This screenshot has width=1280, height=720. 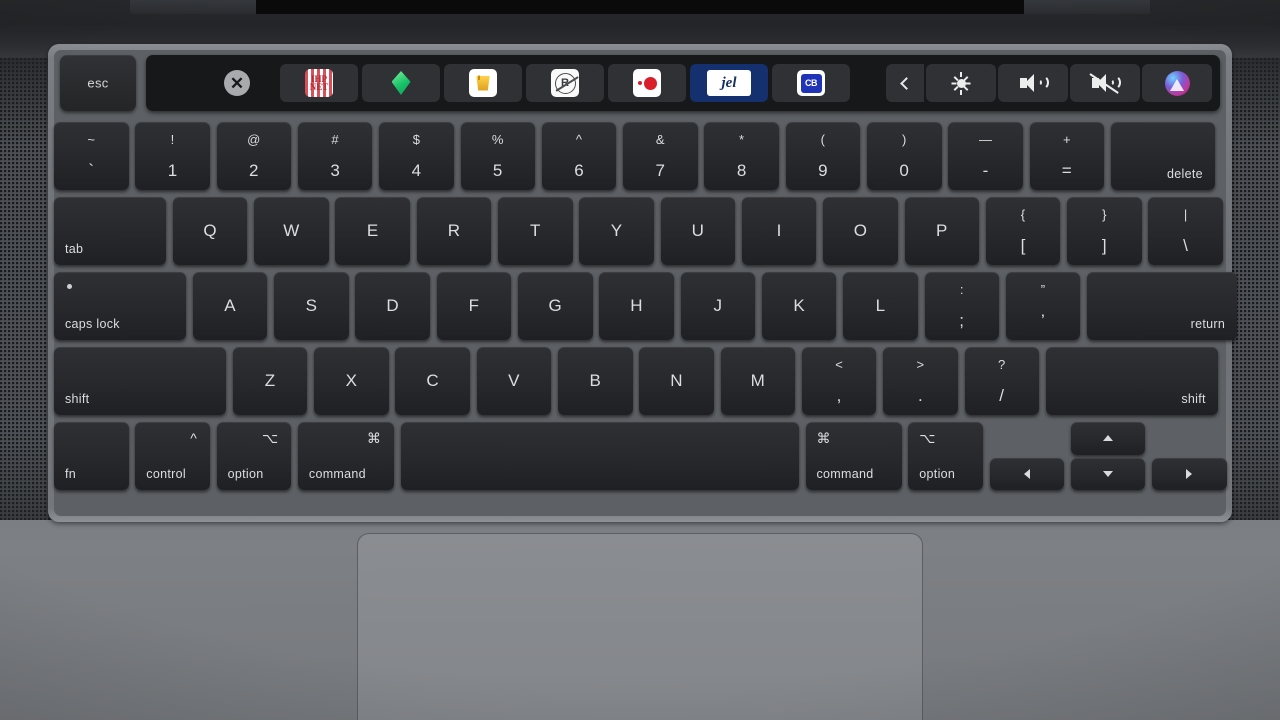 I want to click on red-dot-icon, so click(x=647, y=83).